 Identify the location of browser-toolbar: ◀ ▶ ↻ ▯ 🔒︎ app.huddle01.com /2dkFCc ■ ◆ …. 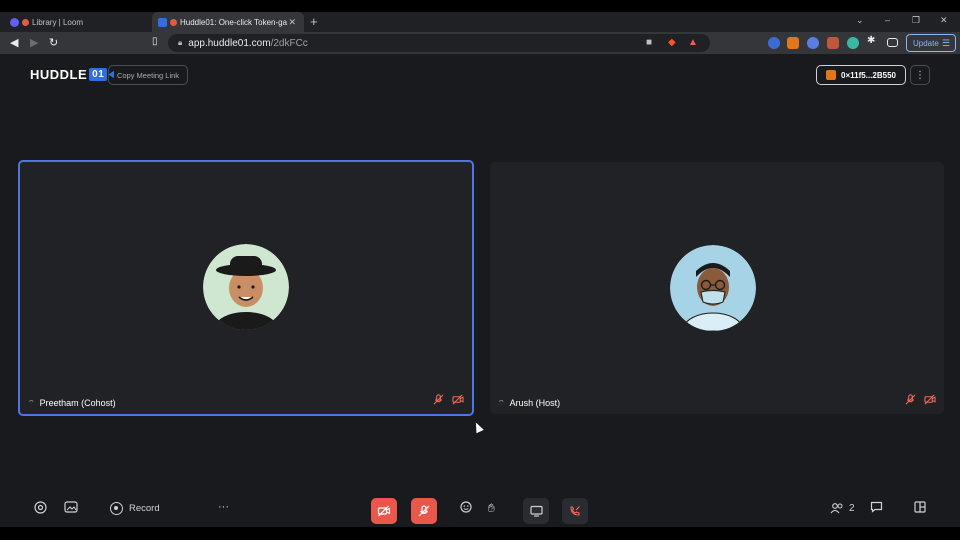
(480, 43).